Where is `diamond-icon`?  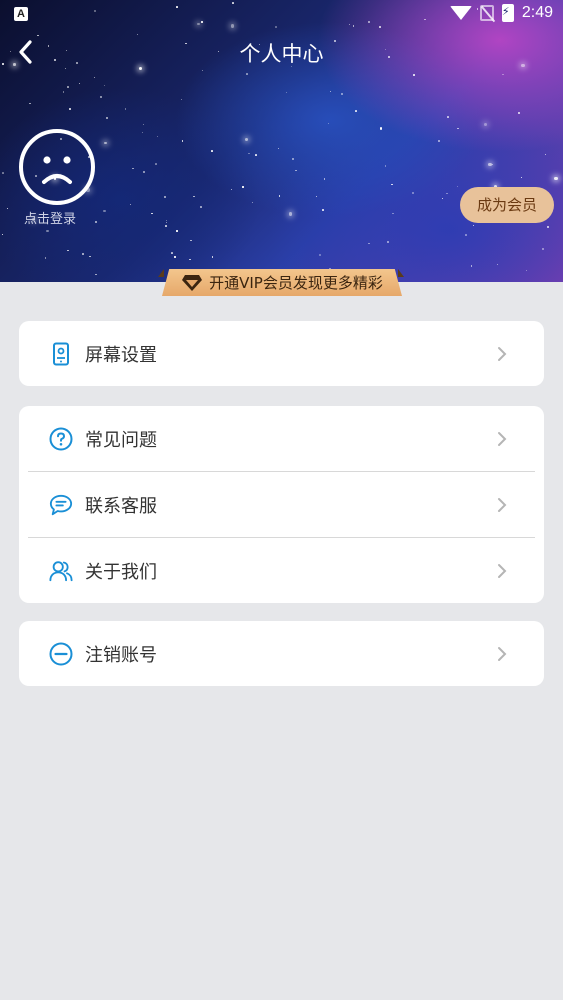
diamond-icon is located at coordinates (192, 282).